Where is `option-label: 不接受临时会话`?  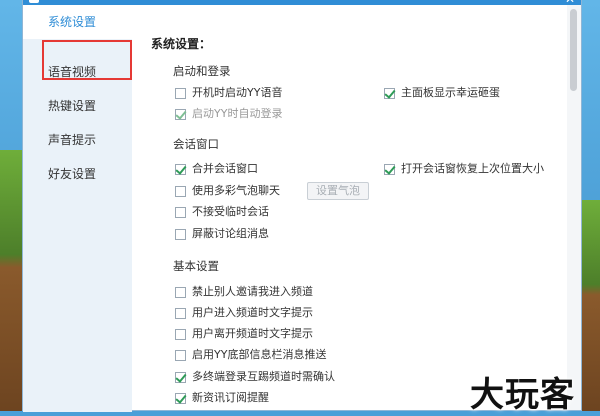 option-label: 不接受临时会话 is located at coordinates (230, 211).